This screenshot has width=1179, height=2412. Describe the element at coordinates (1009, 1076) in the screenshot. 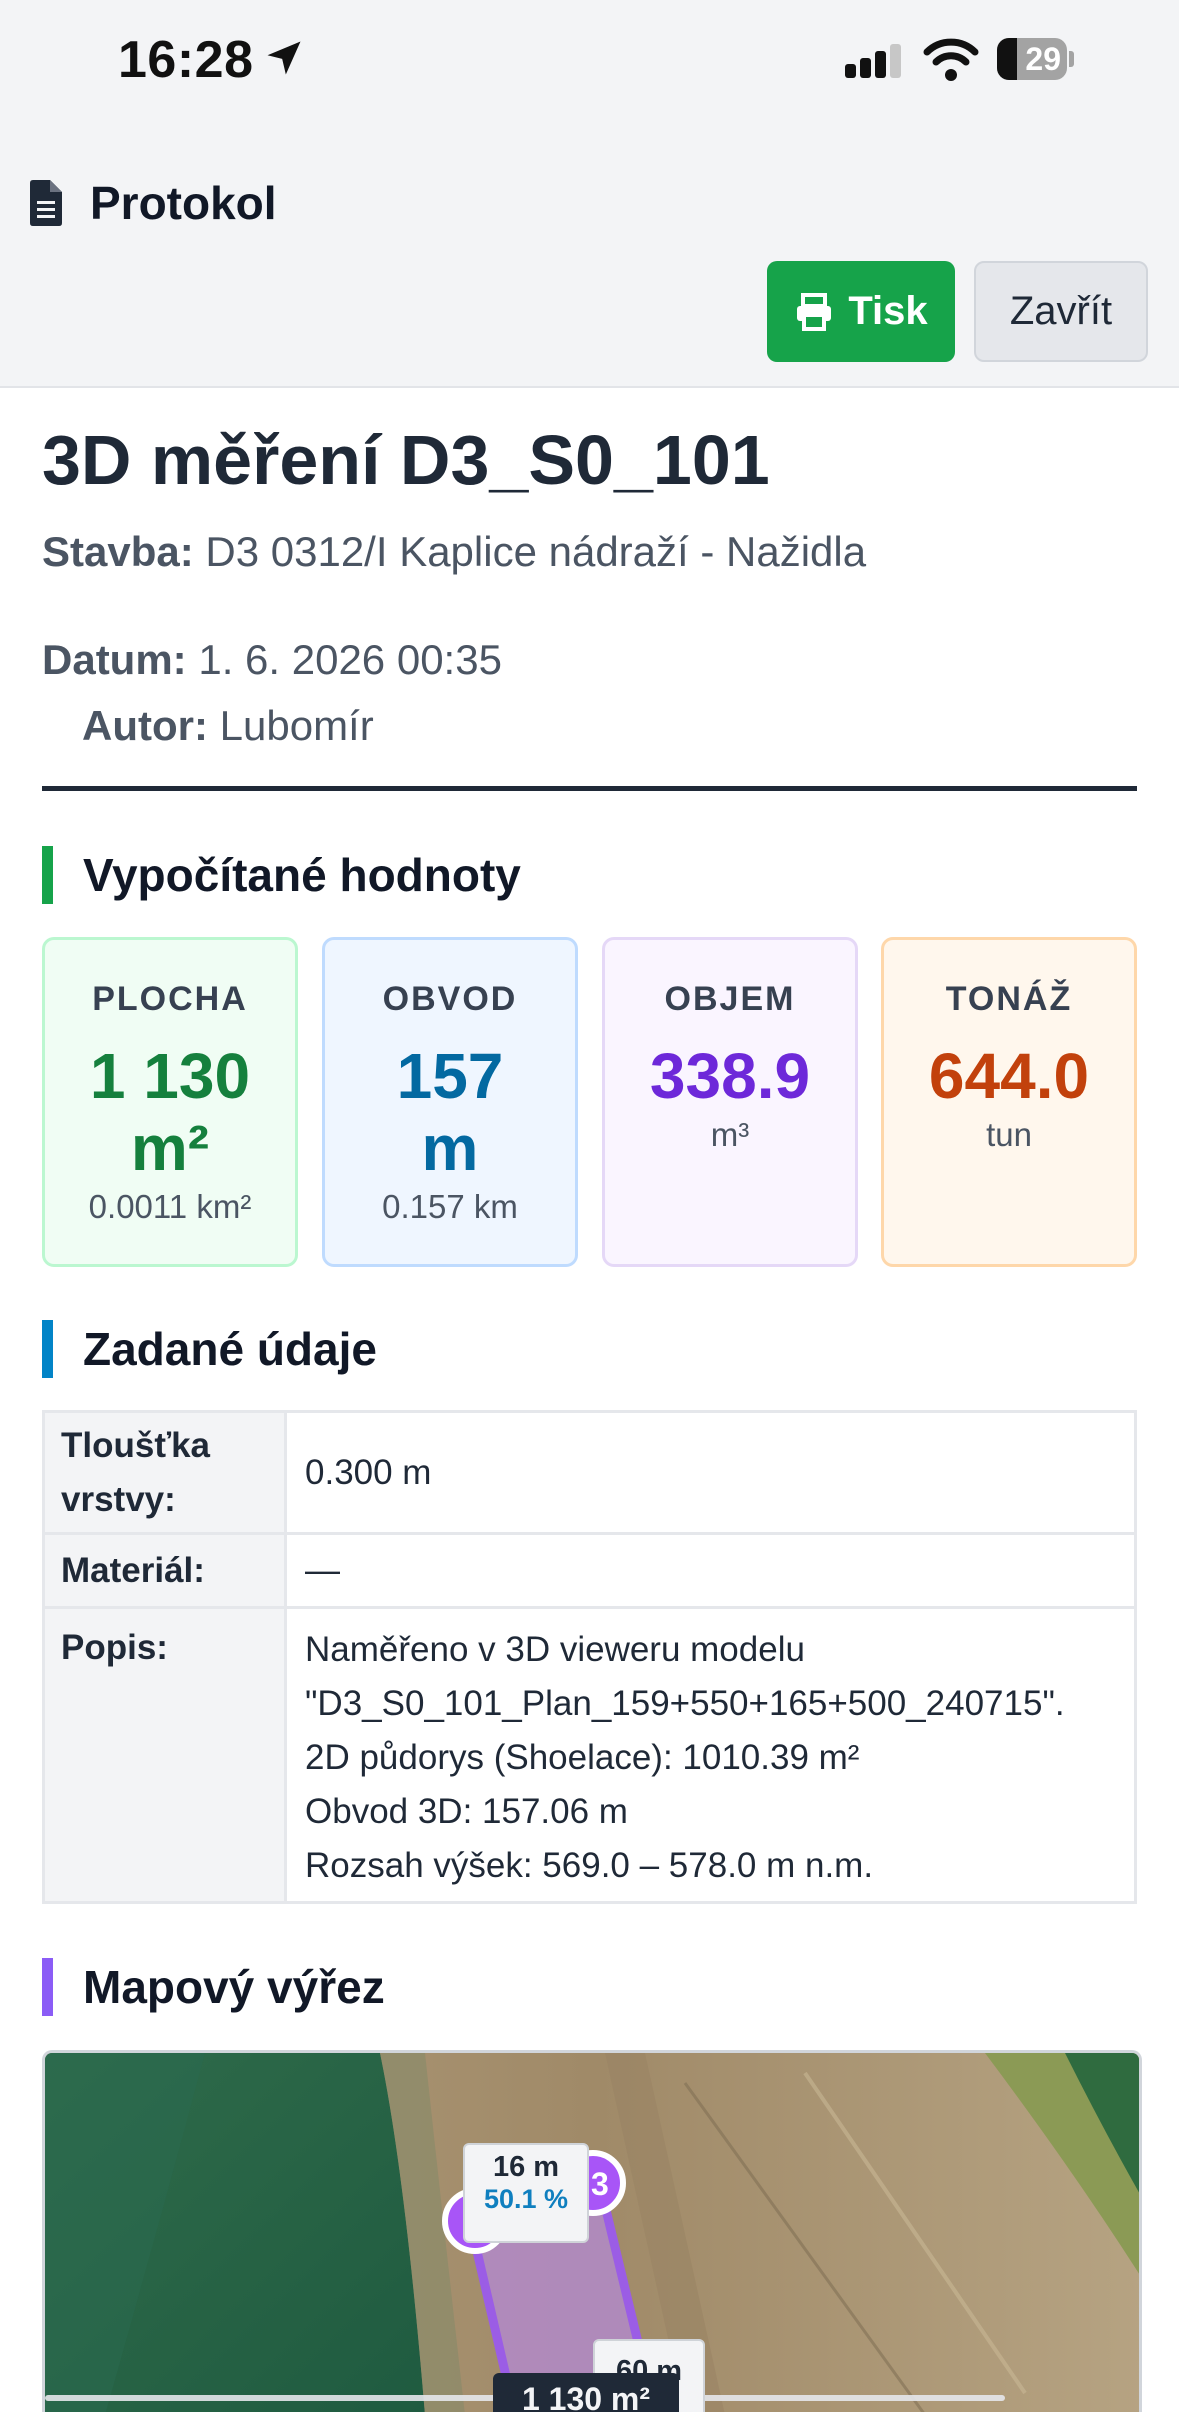

I see `stat-value: 644.0` at that location.